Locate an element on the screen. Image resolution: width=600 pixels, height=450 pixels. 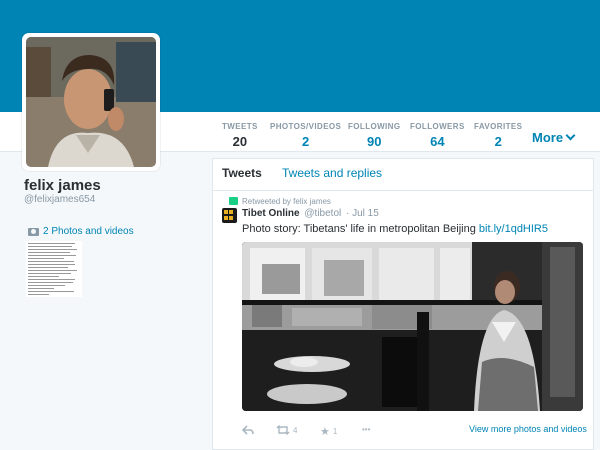
tweet-date: · Jul 15 is located at coordinates (362, 213).